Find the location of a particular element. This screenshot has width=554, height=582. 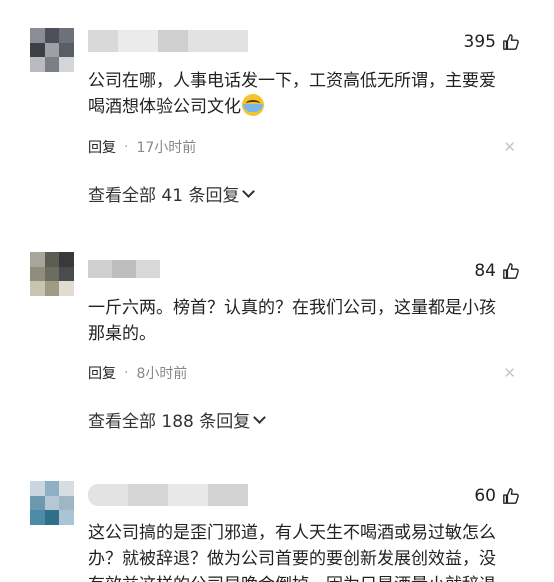

like-button: 60 is located at coordinates (497, 496).